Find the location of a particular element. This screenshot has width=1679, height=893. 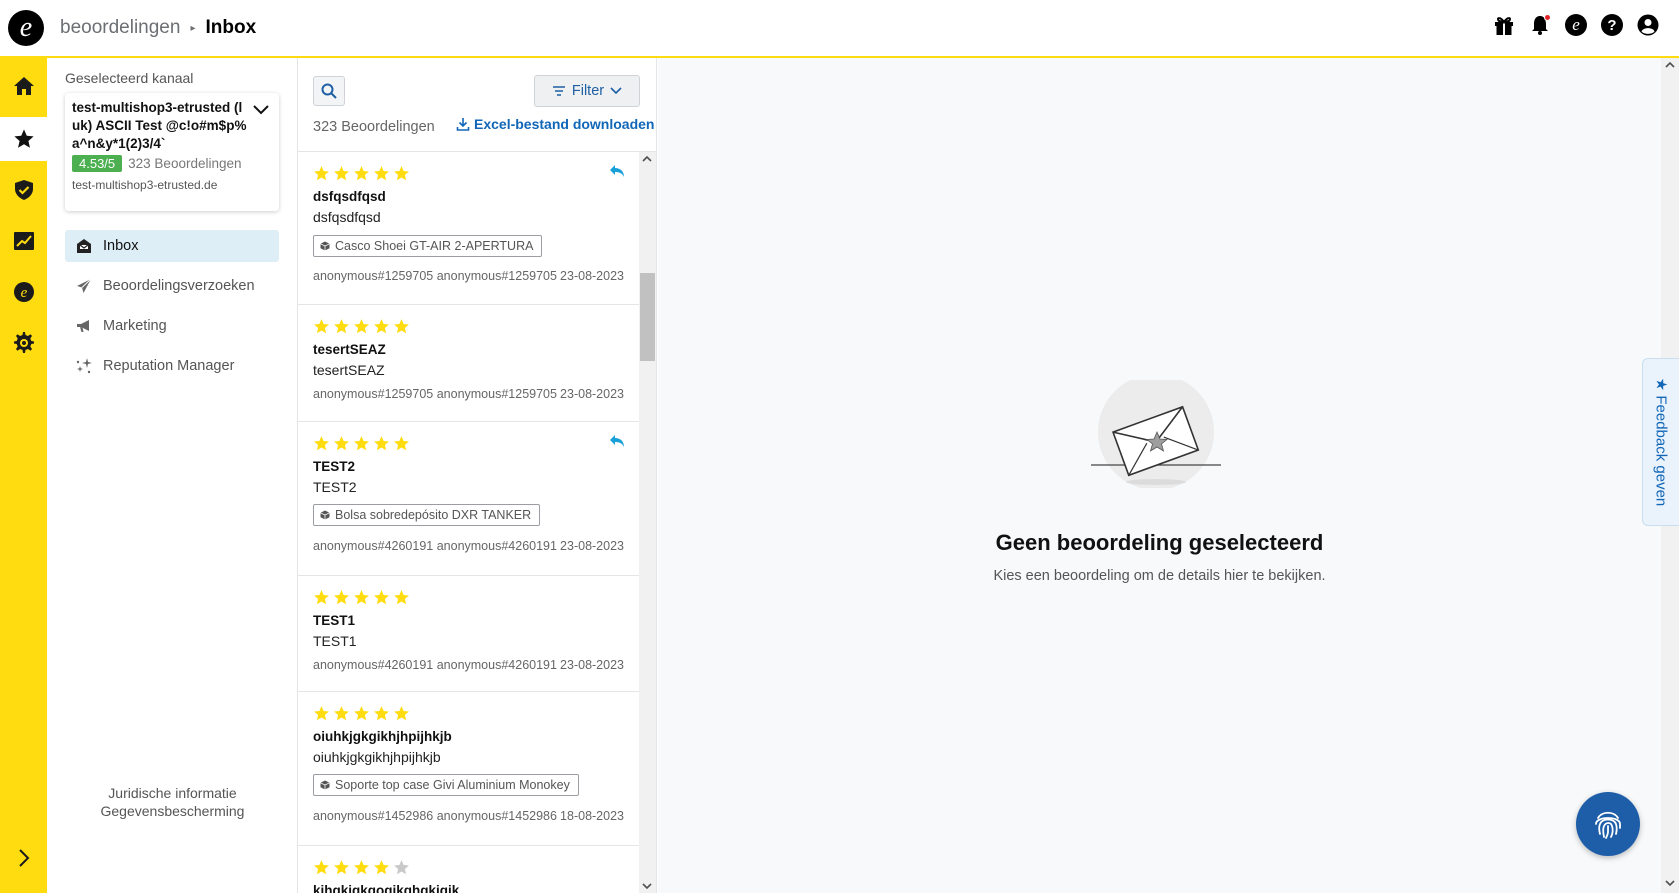

envelope-illustration-icon is located at coordinates (1156, 434).